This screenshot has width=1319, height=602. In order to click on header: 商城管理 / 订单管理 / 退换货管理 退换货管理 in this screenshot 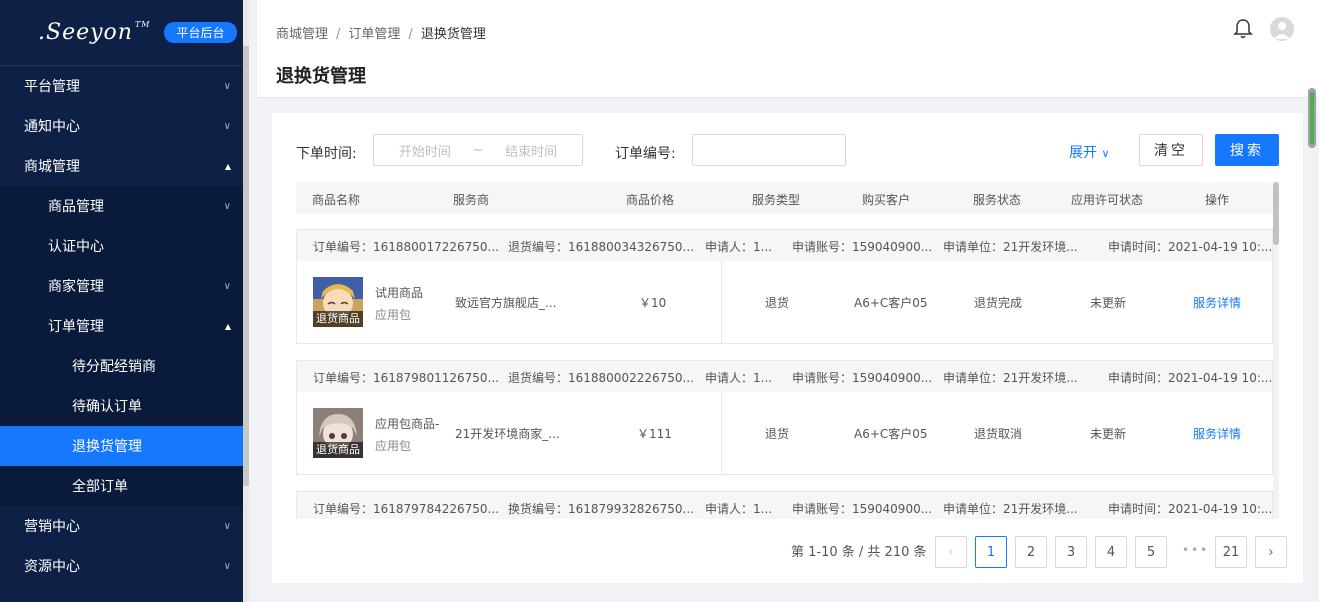, I will do `click(788, 49)`.